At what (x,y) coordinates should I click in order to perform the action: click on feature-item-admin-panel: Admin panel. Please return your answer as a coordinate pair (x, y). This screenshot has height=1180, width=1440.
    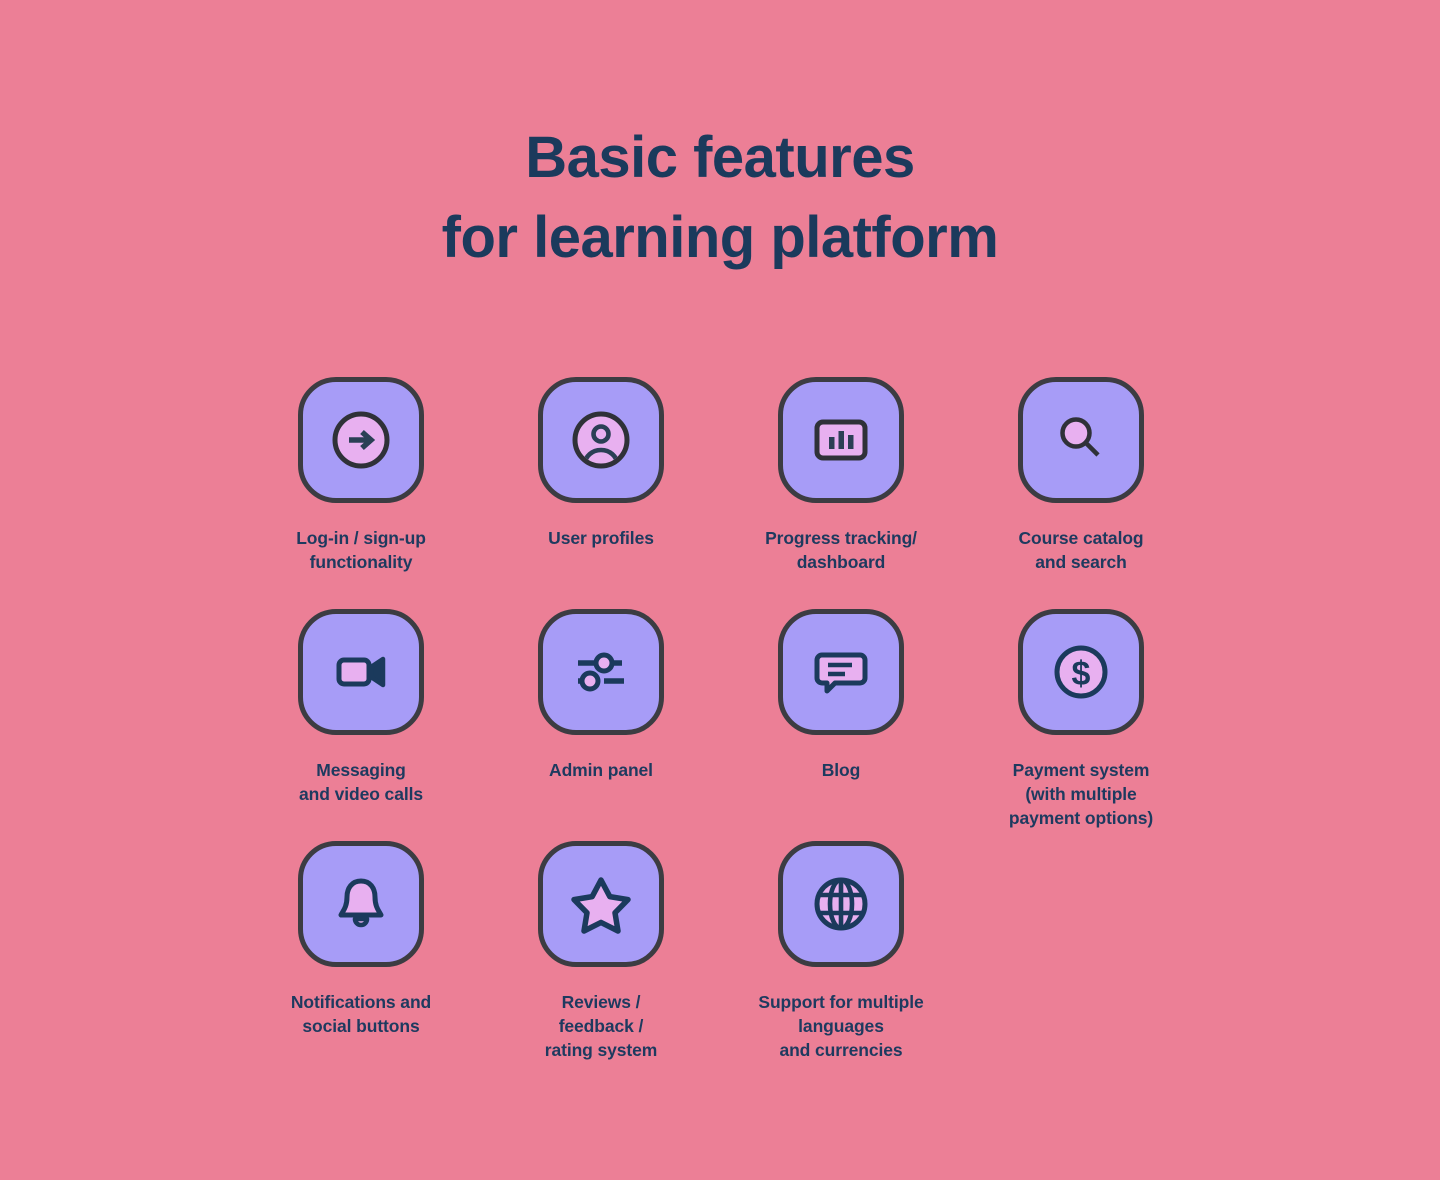
    Looking at the image, I should click on (601, 695).